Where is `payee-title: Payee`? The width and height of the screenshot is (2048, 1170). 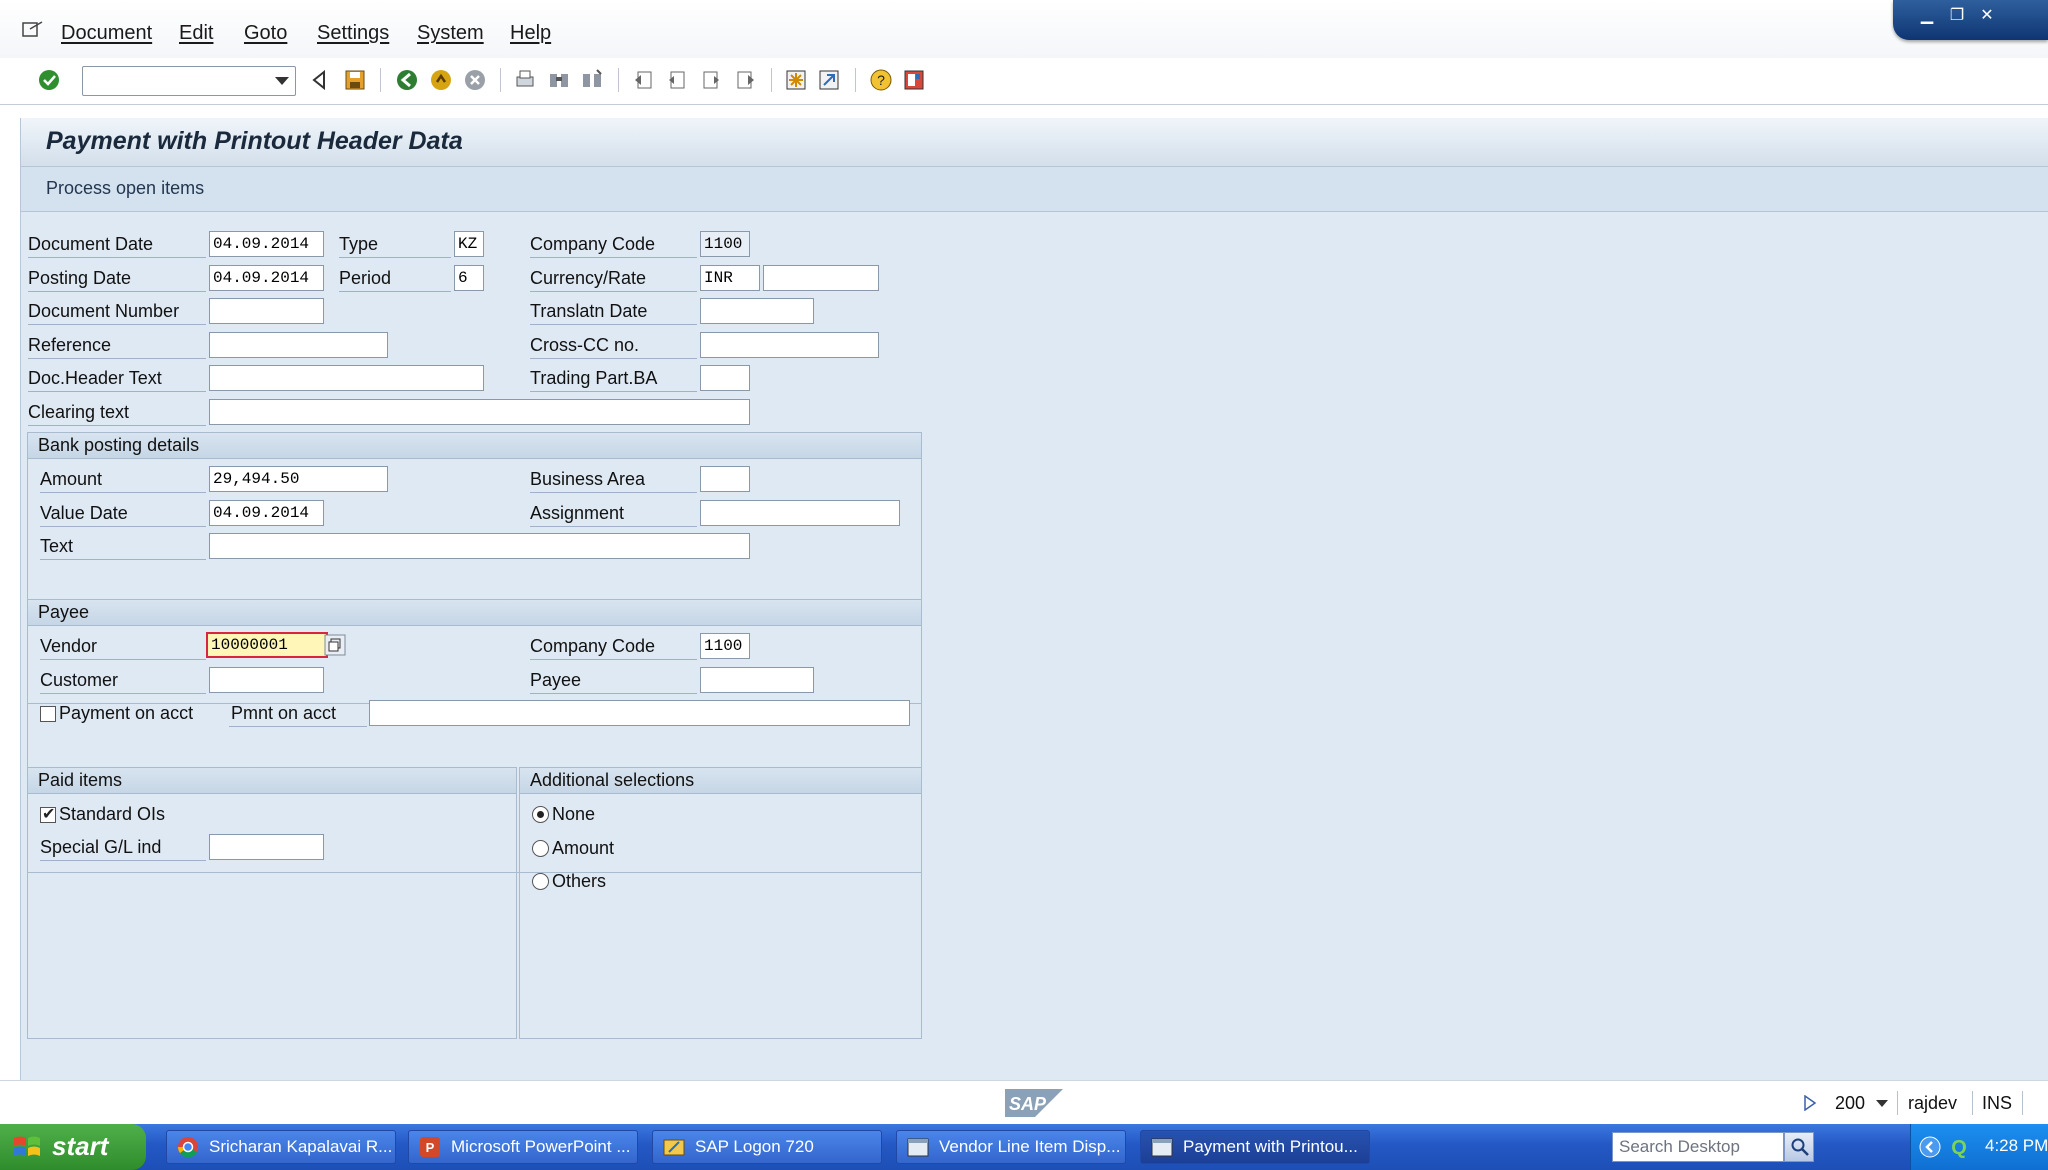 payee-title: Payee is located at coordinates (64, 612).